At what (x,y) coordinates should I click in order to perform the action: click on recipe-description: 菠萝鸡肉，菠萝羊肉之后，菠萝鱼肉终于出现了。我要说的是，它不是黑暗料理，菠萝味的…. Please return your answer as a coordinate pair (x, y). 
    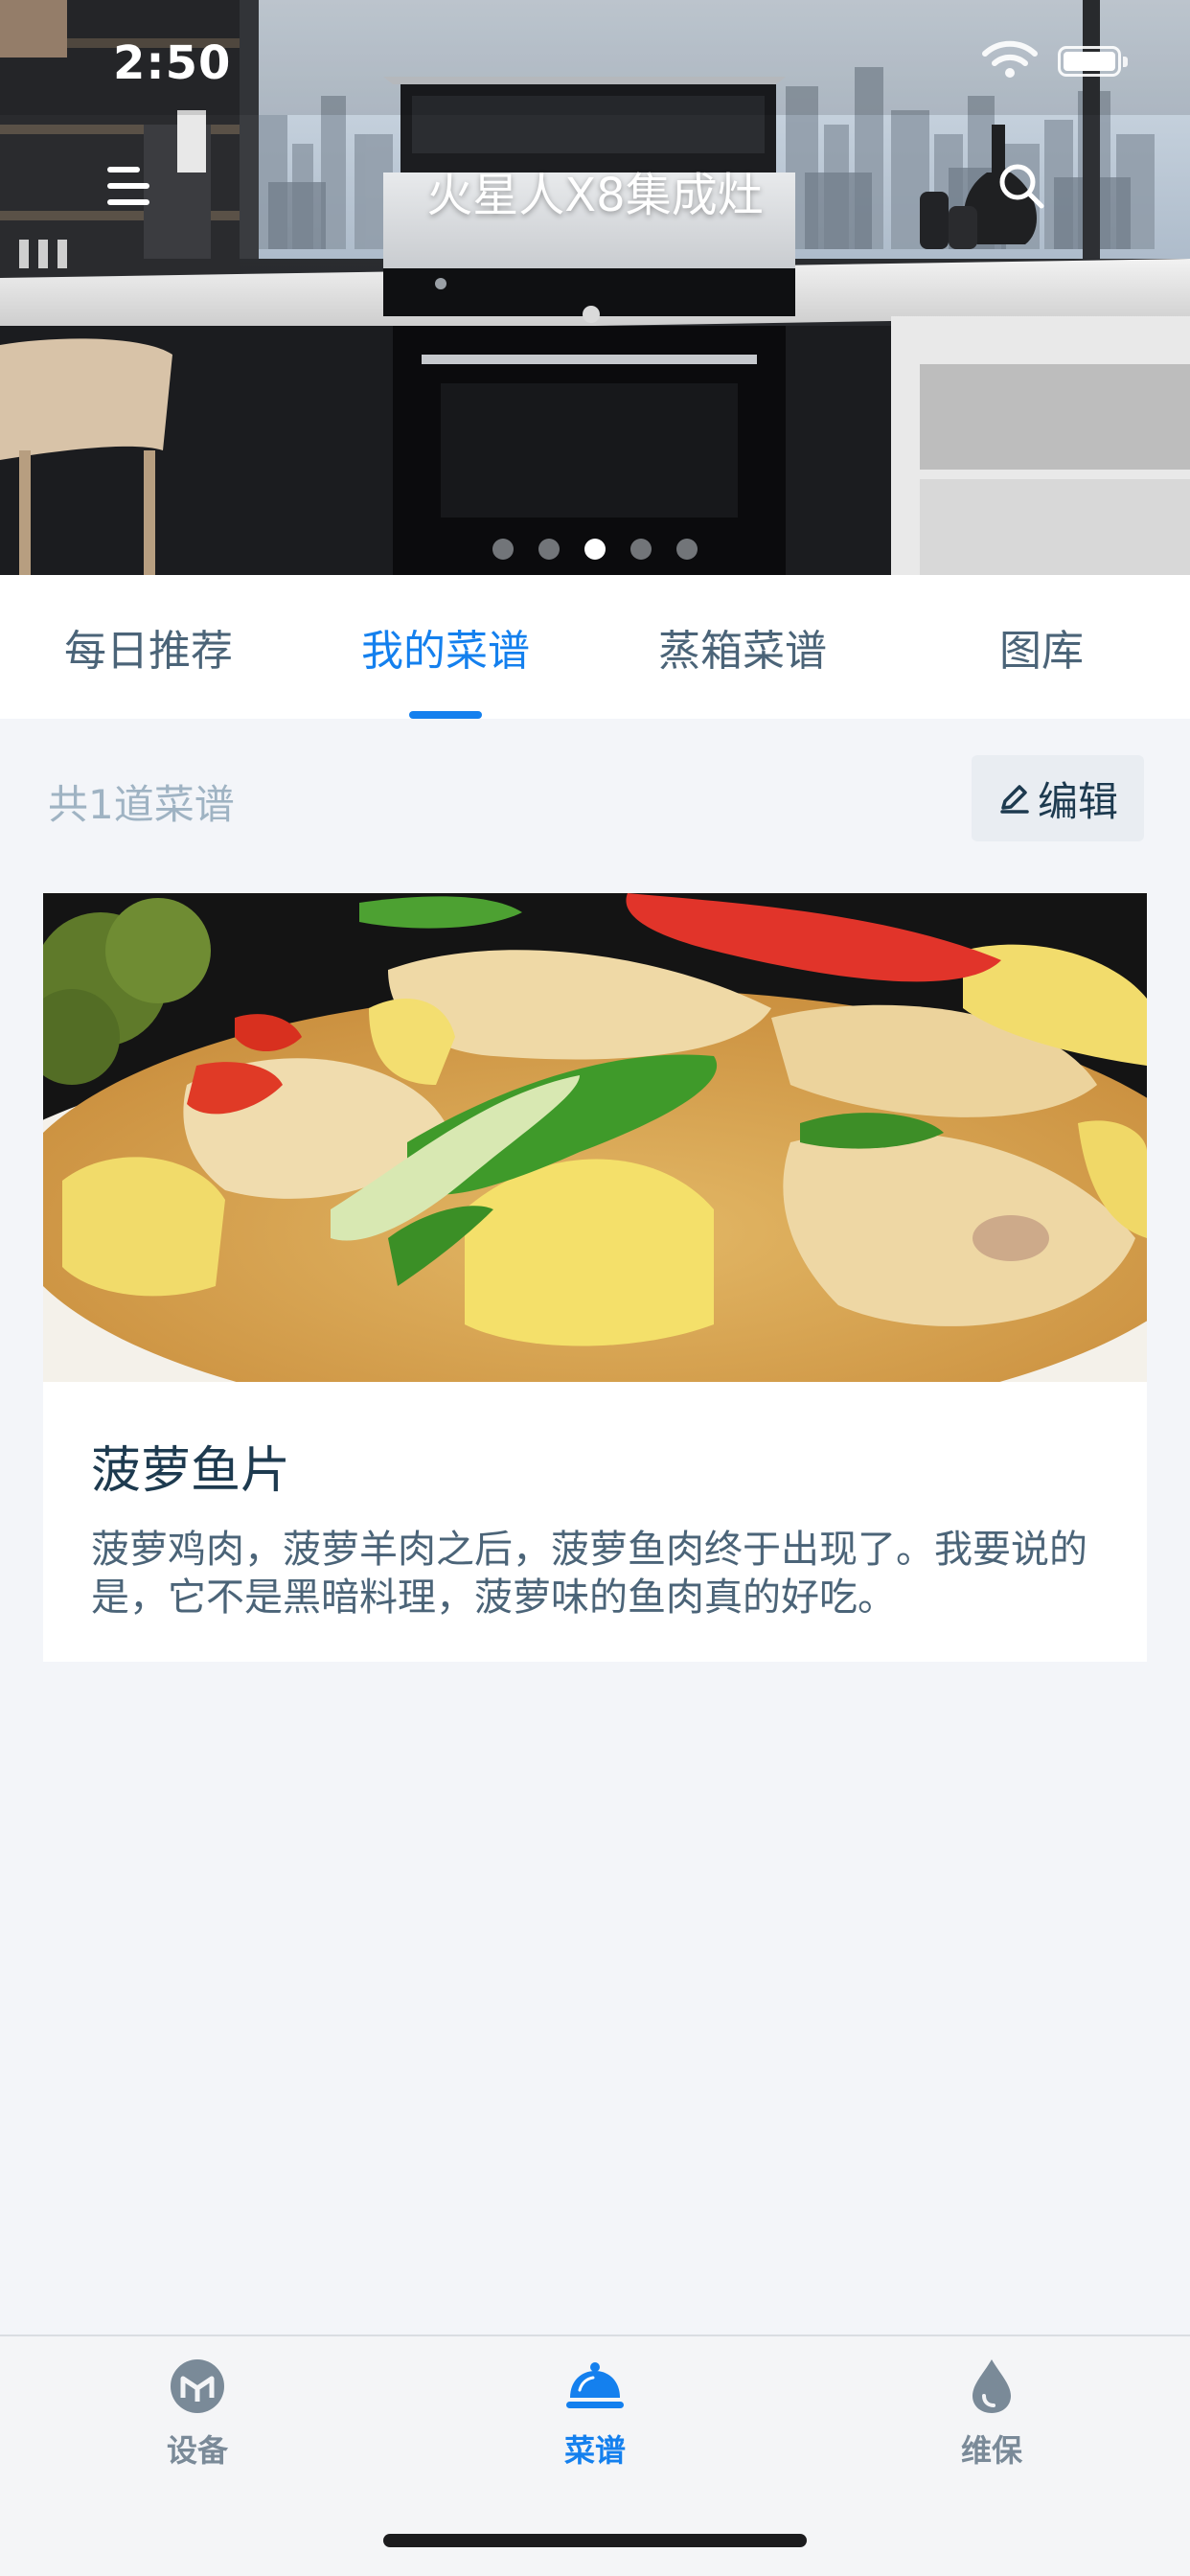
    Looking at the image, I should click on (589, 1574).